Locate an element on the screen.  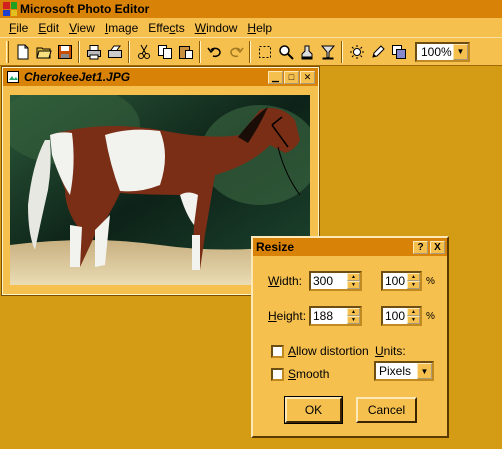
menu-help: Help is located at coordinates (259, 28).